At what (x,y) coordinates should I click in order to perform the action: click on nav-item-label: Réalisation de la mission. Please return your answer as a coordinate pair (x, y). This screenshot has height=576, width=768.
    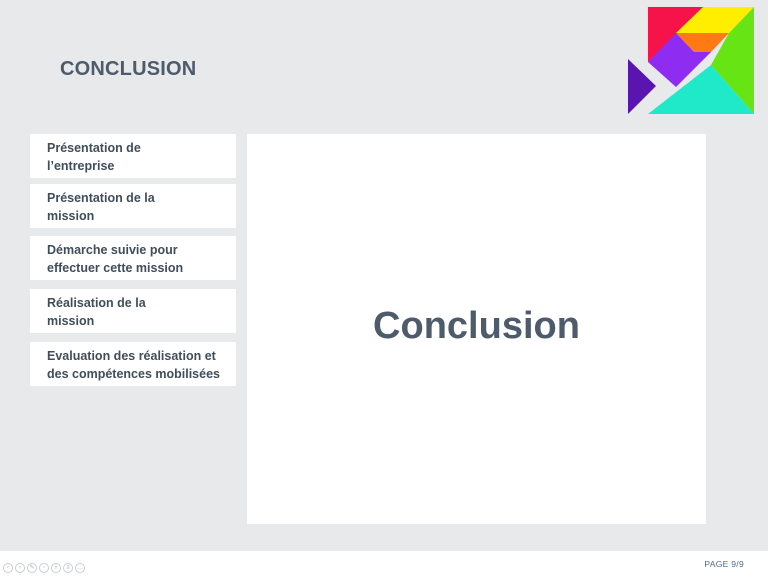
    Looking at the image, I should click on (96, 312).